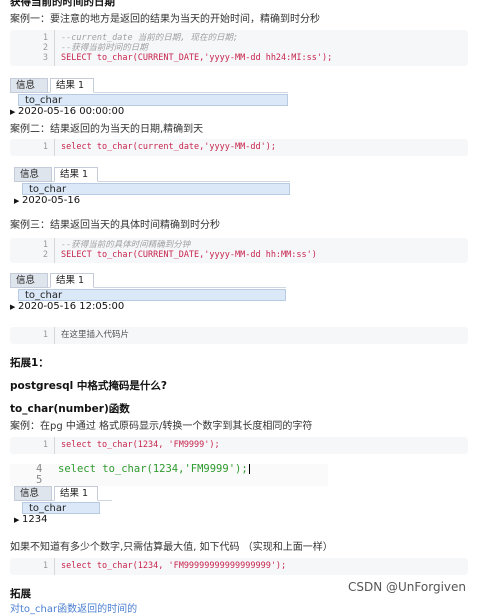 This screenshot has width=480, height=615. I want to click on line-number: 5, so click(39, 480).